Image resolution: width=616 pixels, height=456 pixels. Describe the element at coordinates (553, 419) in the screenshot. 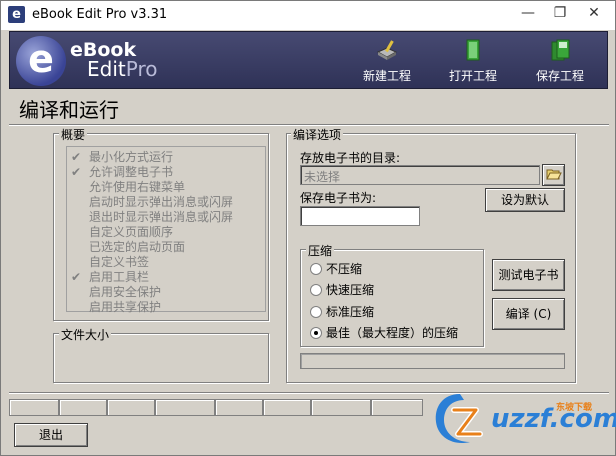

I see `watermark-text: uzzf.com` at that location.